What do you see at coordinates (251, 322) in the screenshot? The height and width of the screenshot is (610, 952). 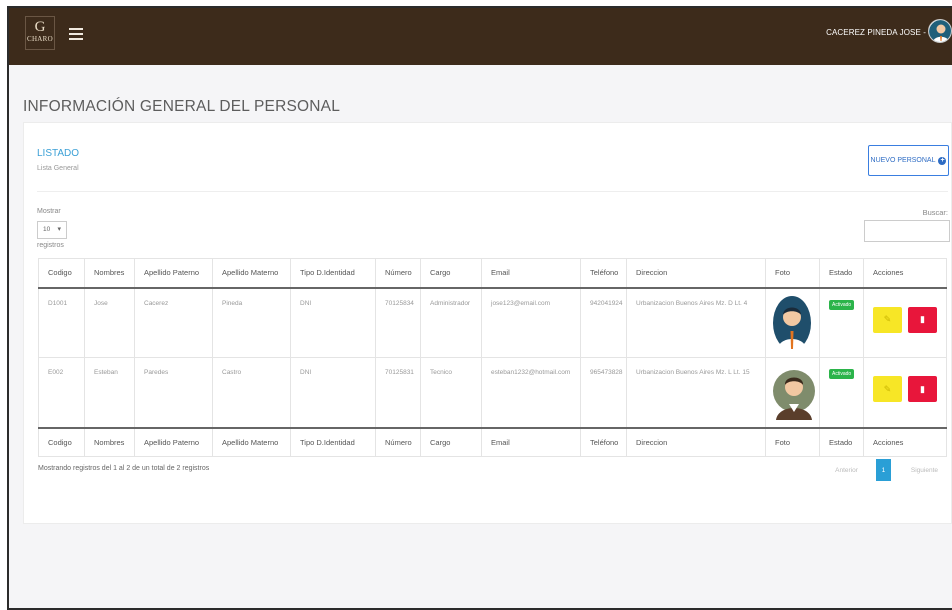 I see `cell-apellido-materno: Pineda` at bounding box center [251, 322].